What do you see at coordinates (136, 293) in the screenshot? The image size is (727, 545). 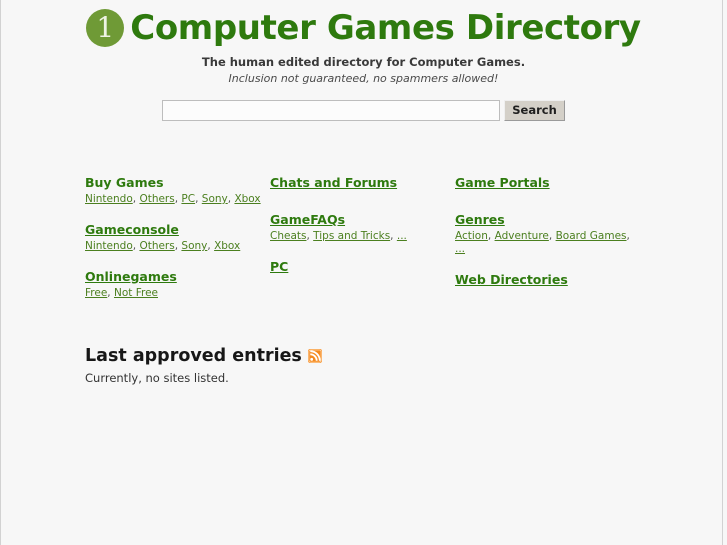 I see `category-sublink: Not Free` at bounding box center [136, 293].